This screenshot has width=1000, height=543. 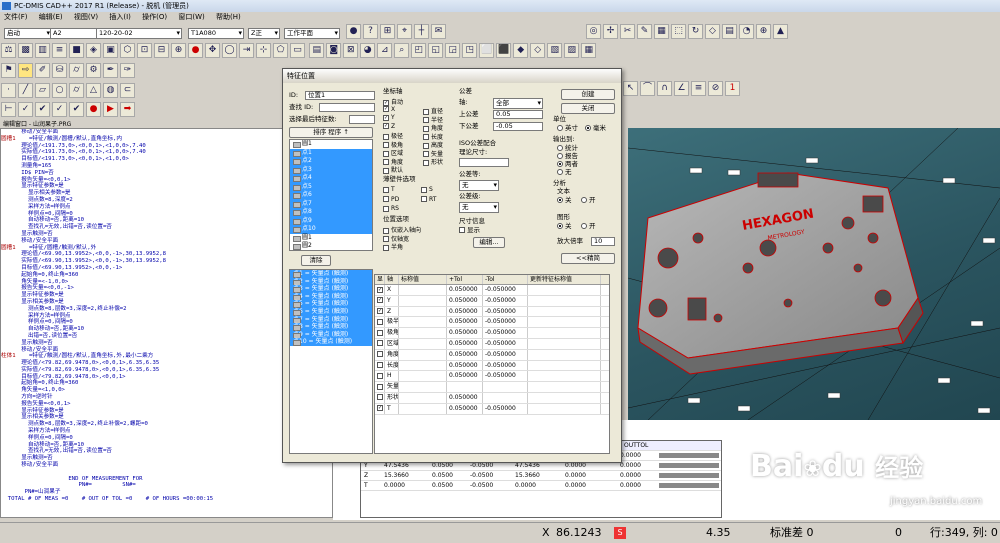 What do you see at coordinates (763, 31) in the screenshot?
I see `target-icon: ⊕` at bounding box center [763, 31].